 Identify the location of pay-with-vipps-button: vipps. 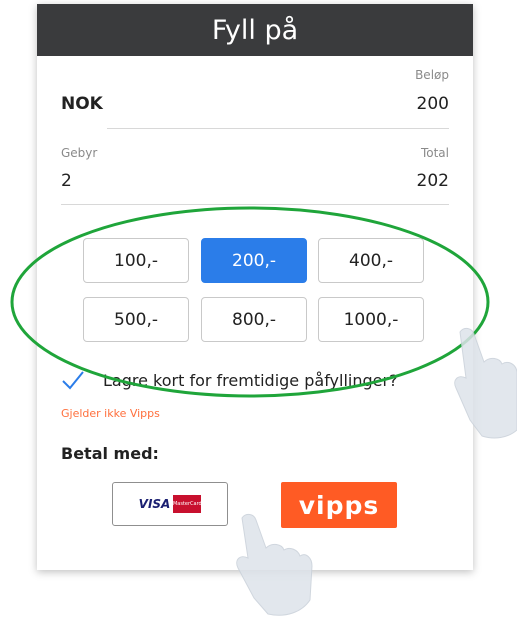
(339, 505).